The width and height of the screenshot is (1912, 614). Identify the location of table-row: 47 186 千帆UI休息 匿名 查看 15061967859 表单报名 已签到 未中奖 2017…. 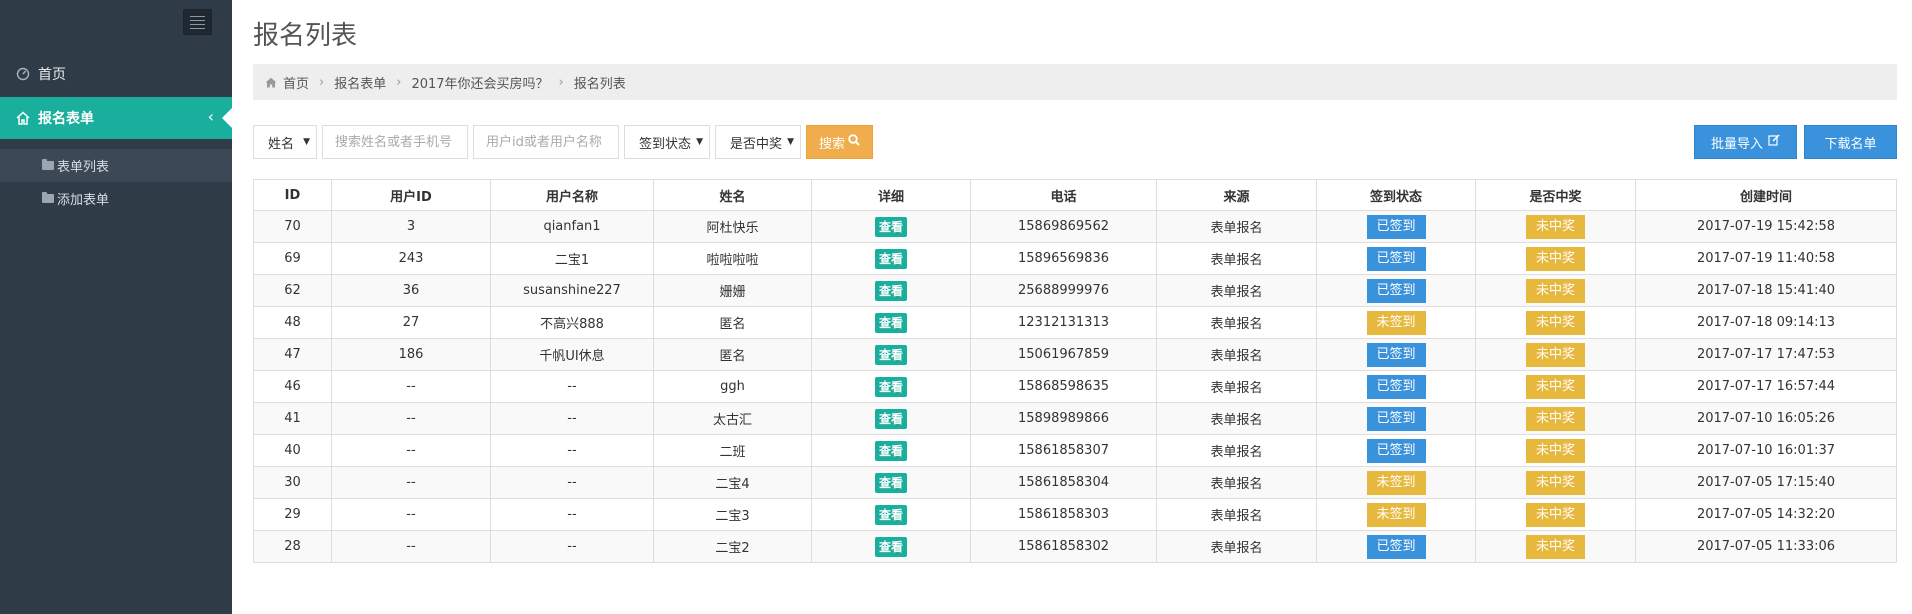
(1075, 354).